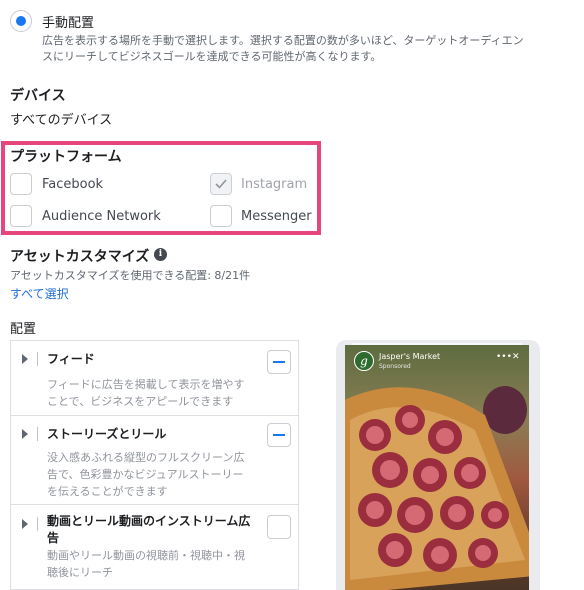  I want to click on sponsored-label: Sponsored, so click(395, 366).